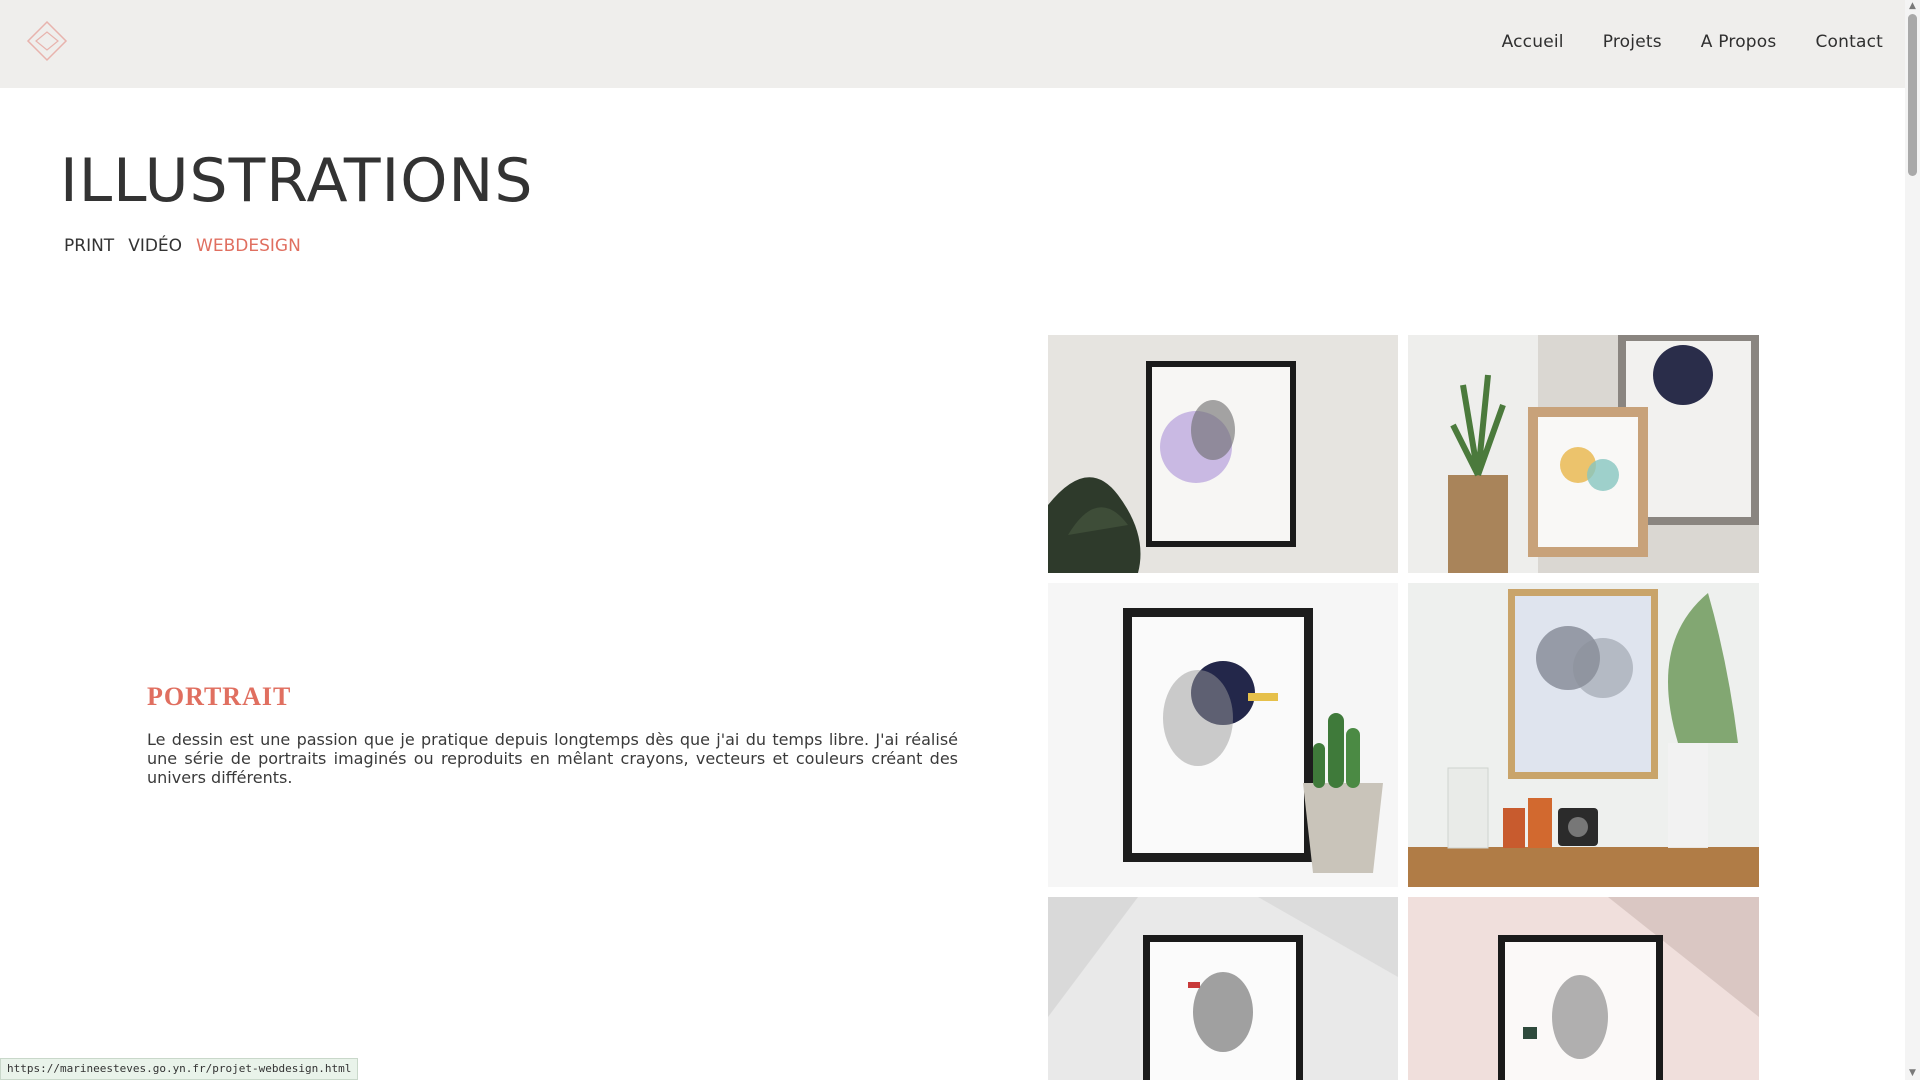 The width and height of the screenshot is (1920, 1080). Describe the element at coordinates (248, 246) in the screenshot. I see `filter-webdesign: WEBDESIGN` at that location.